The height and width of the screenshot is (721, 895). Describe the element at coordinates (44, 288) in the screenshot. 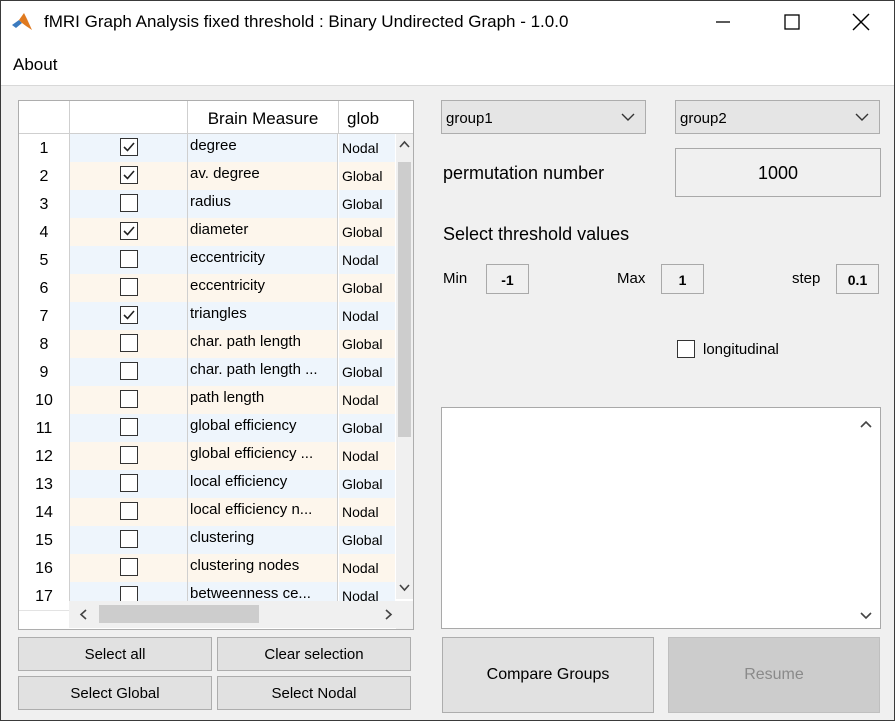

I see `row-number: 6` at that location.